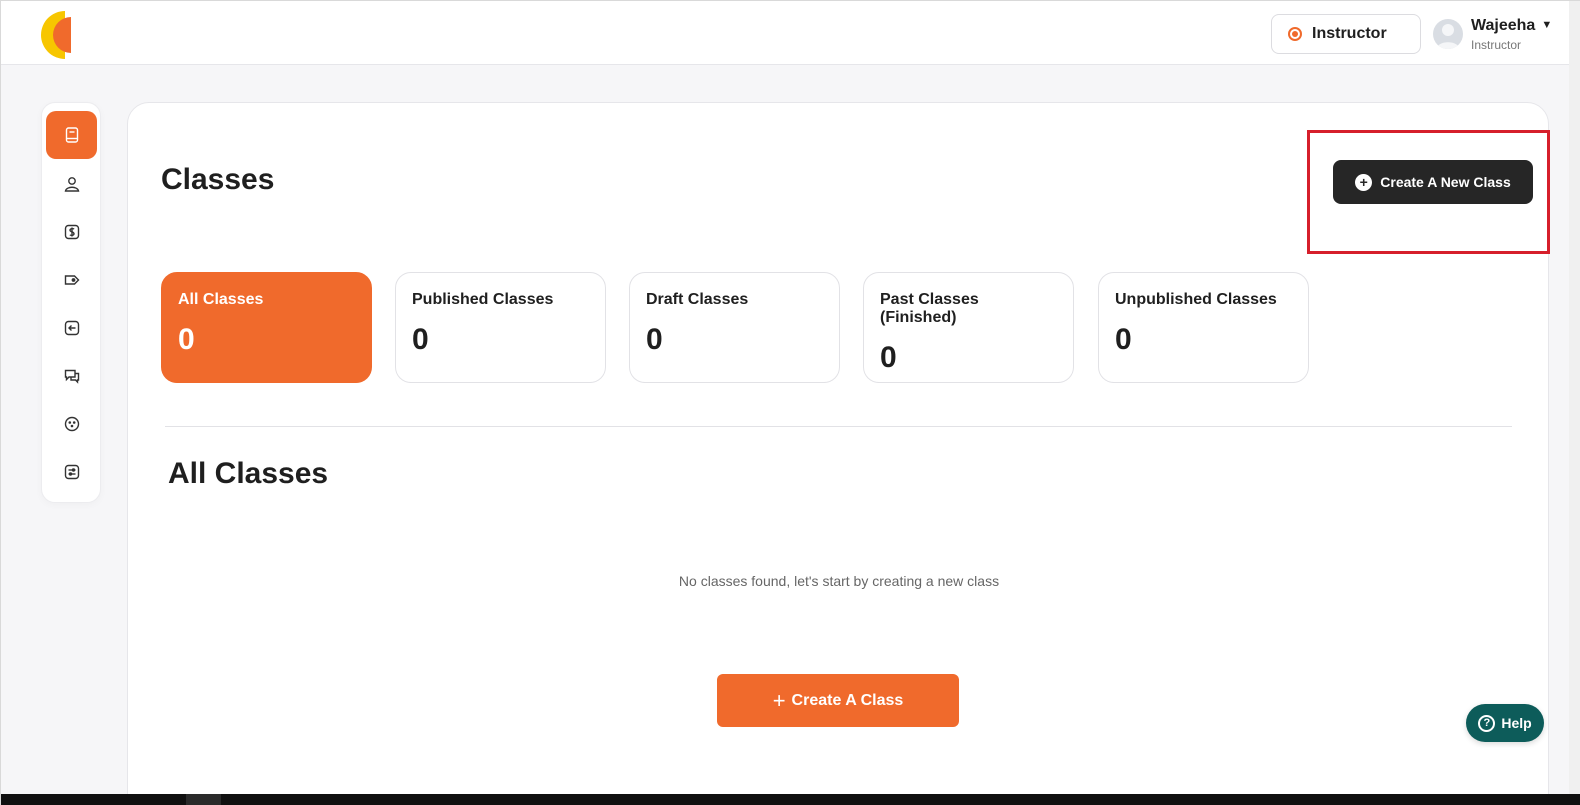 The height and width of the screenshot is (805, 1580). I want to click on chat-icon, so click(71, 376).